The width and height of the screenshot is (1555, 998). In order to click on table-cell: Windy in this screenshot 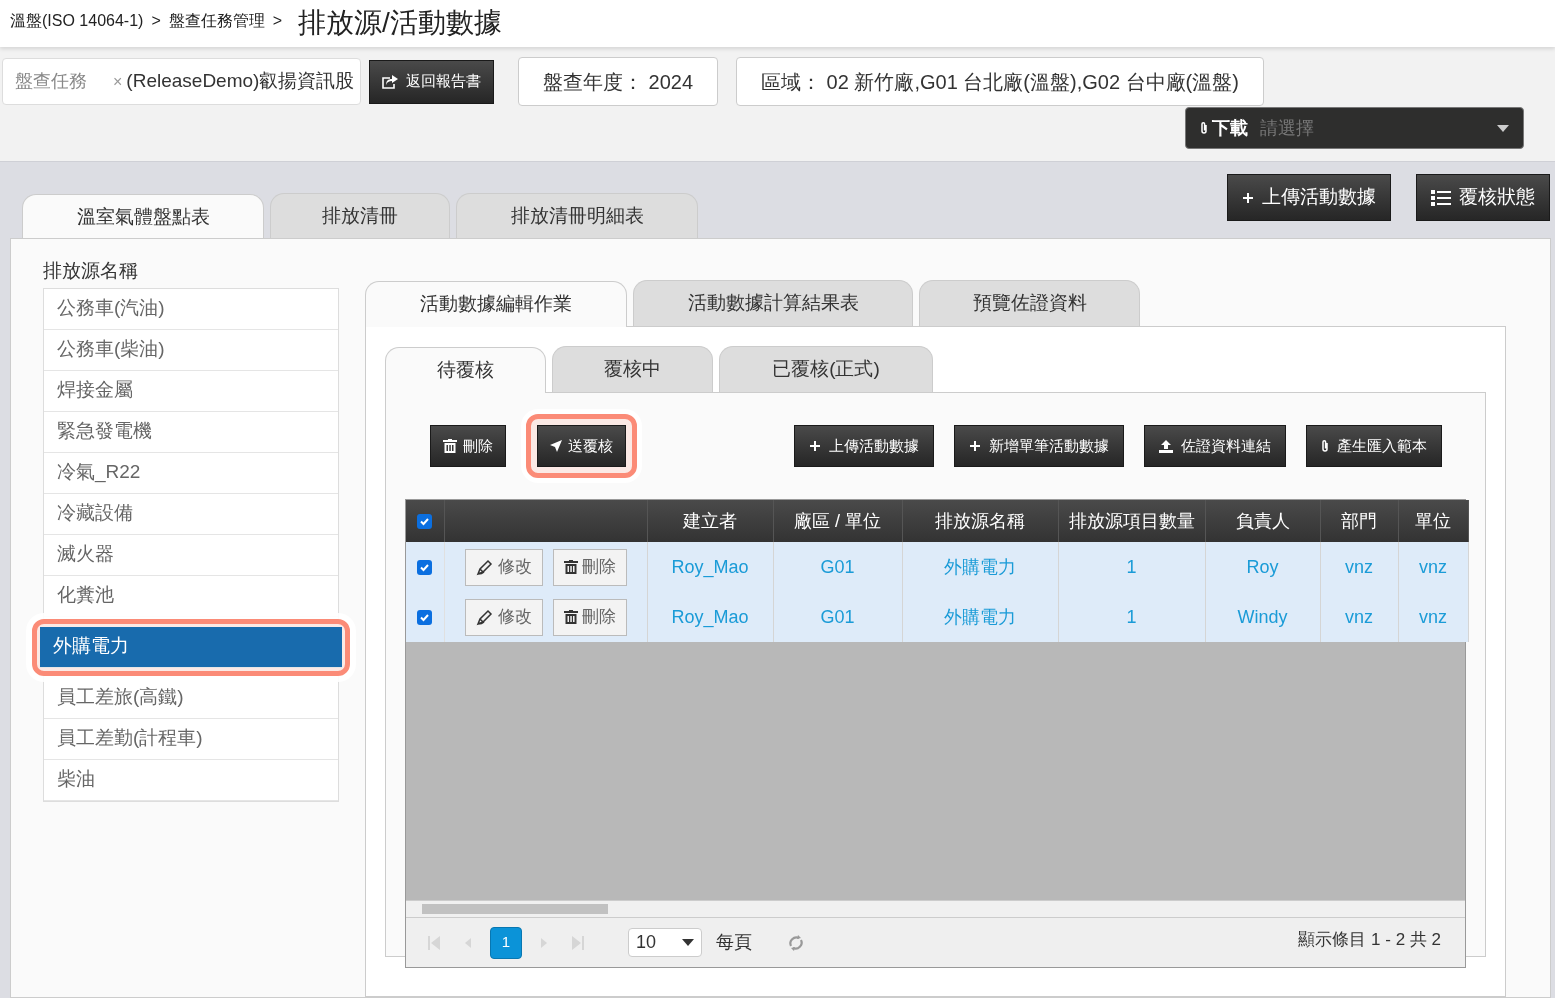, I will do `click(1262, 617)`.